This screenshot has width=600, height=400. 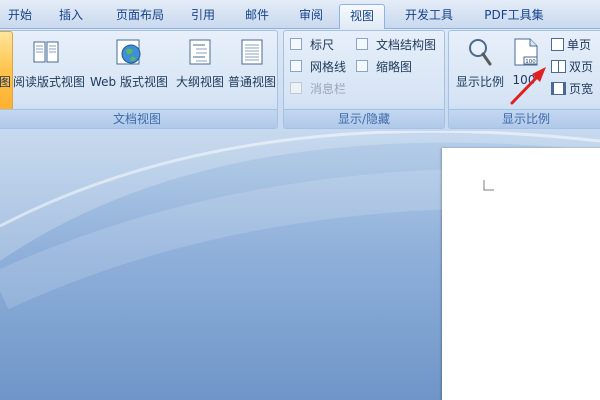 What do you see at coordinates (200, 70) in the screenshot?
I see `outline-view-button: 大纲视图` at bounding box center [200, 70].